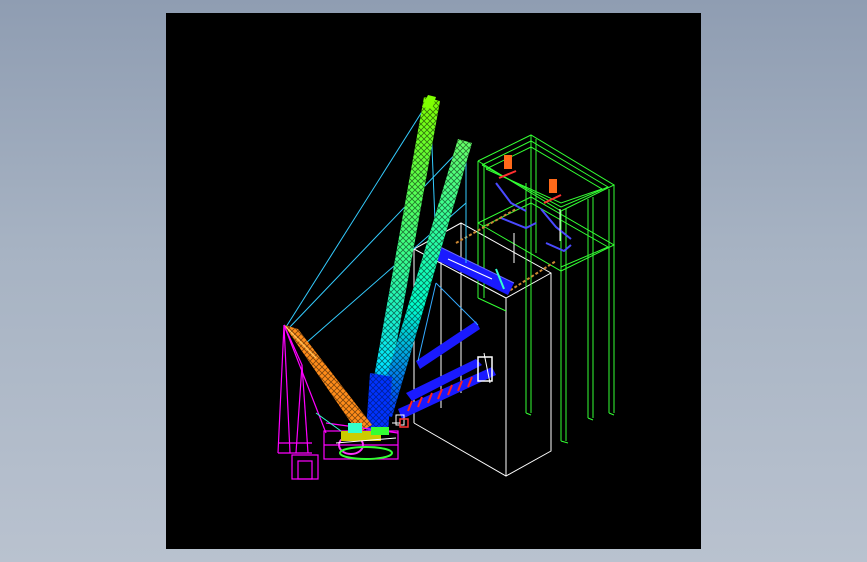  Describe the element at coordinates (472, 269) in the screenshot. I see `upper-lifted-beam` at that location.